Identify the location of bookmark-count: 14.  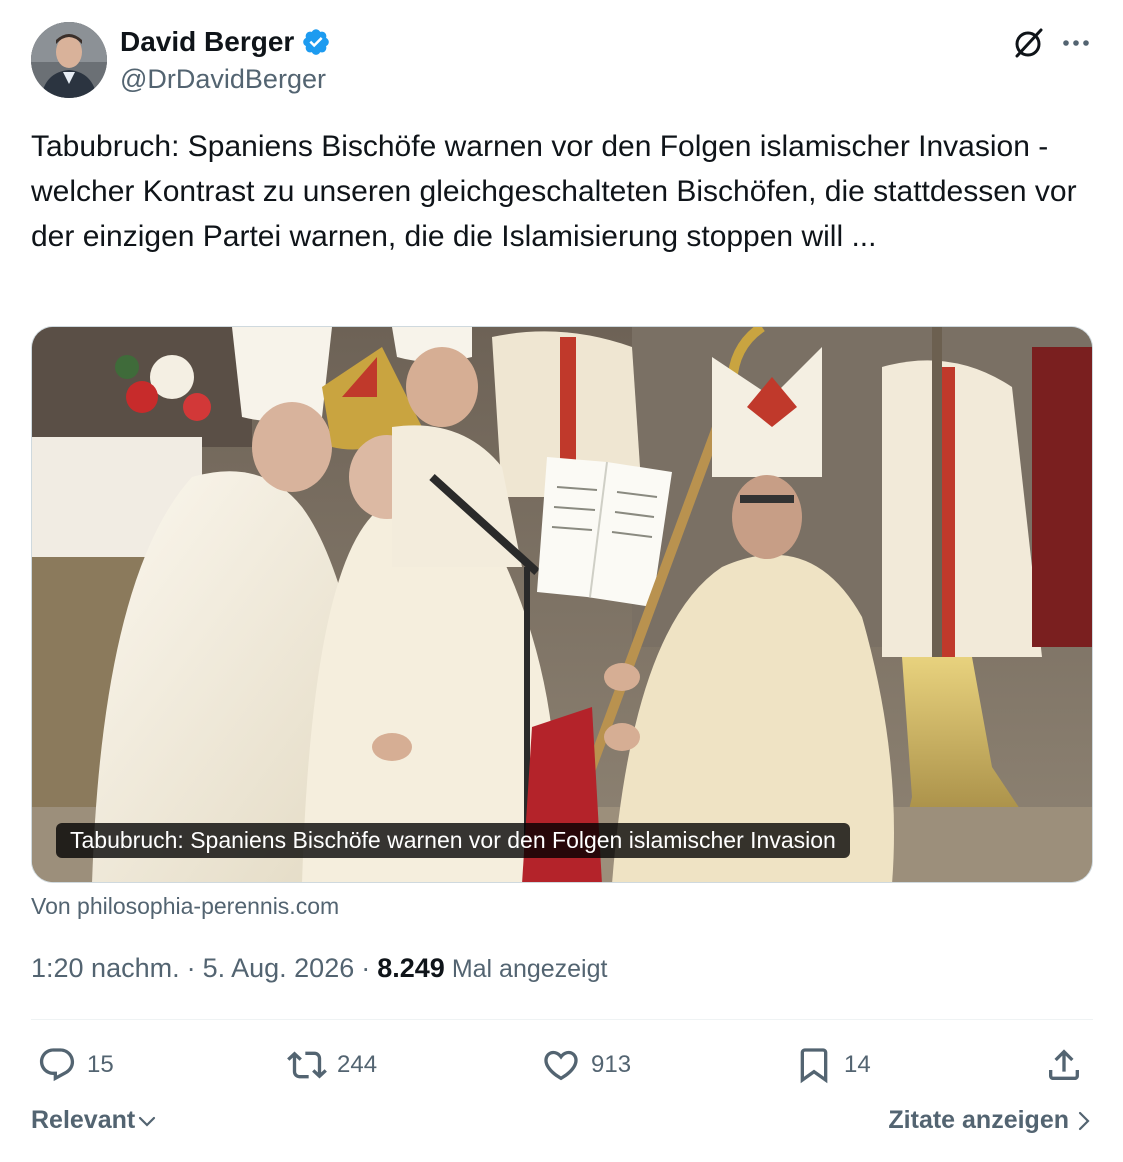
(857, 1064).